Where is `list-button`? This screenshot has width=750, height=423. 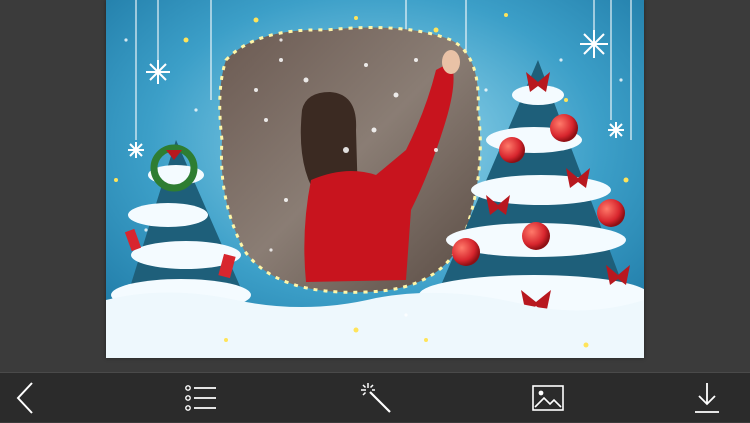
list-button is located at coordinates (201, 398).